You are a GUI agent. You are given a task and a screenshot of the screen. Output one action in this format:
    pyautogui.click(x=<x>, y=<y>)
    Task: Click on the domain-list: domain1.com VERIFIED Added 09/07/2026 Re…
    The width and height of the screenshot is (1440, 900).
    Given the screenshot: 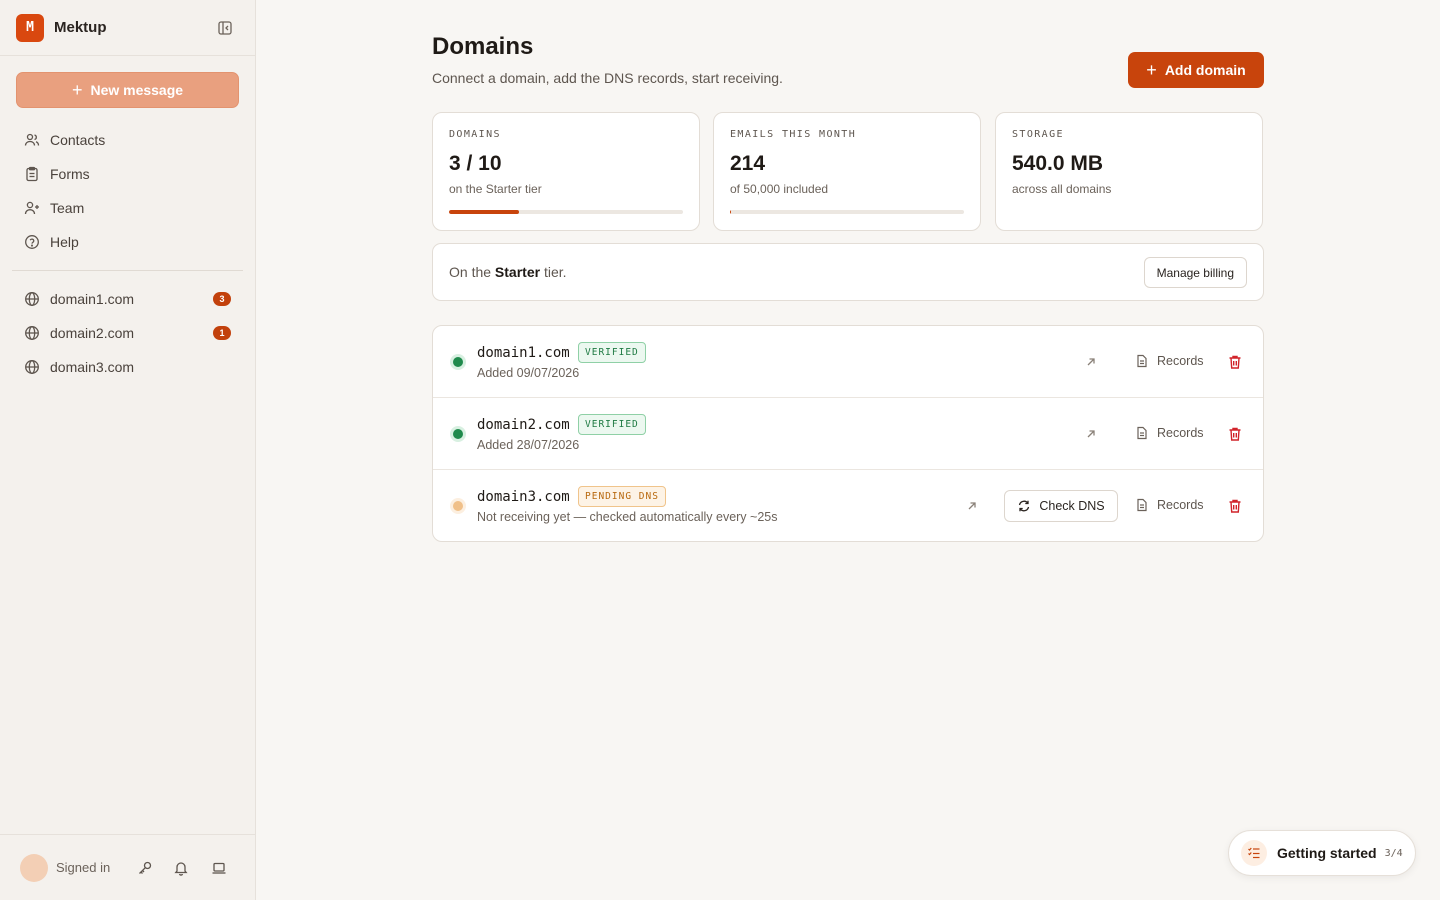 What is the action you would take?
    pyautogui.click(x=848, y=433)
    